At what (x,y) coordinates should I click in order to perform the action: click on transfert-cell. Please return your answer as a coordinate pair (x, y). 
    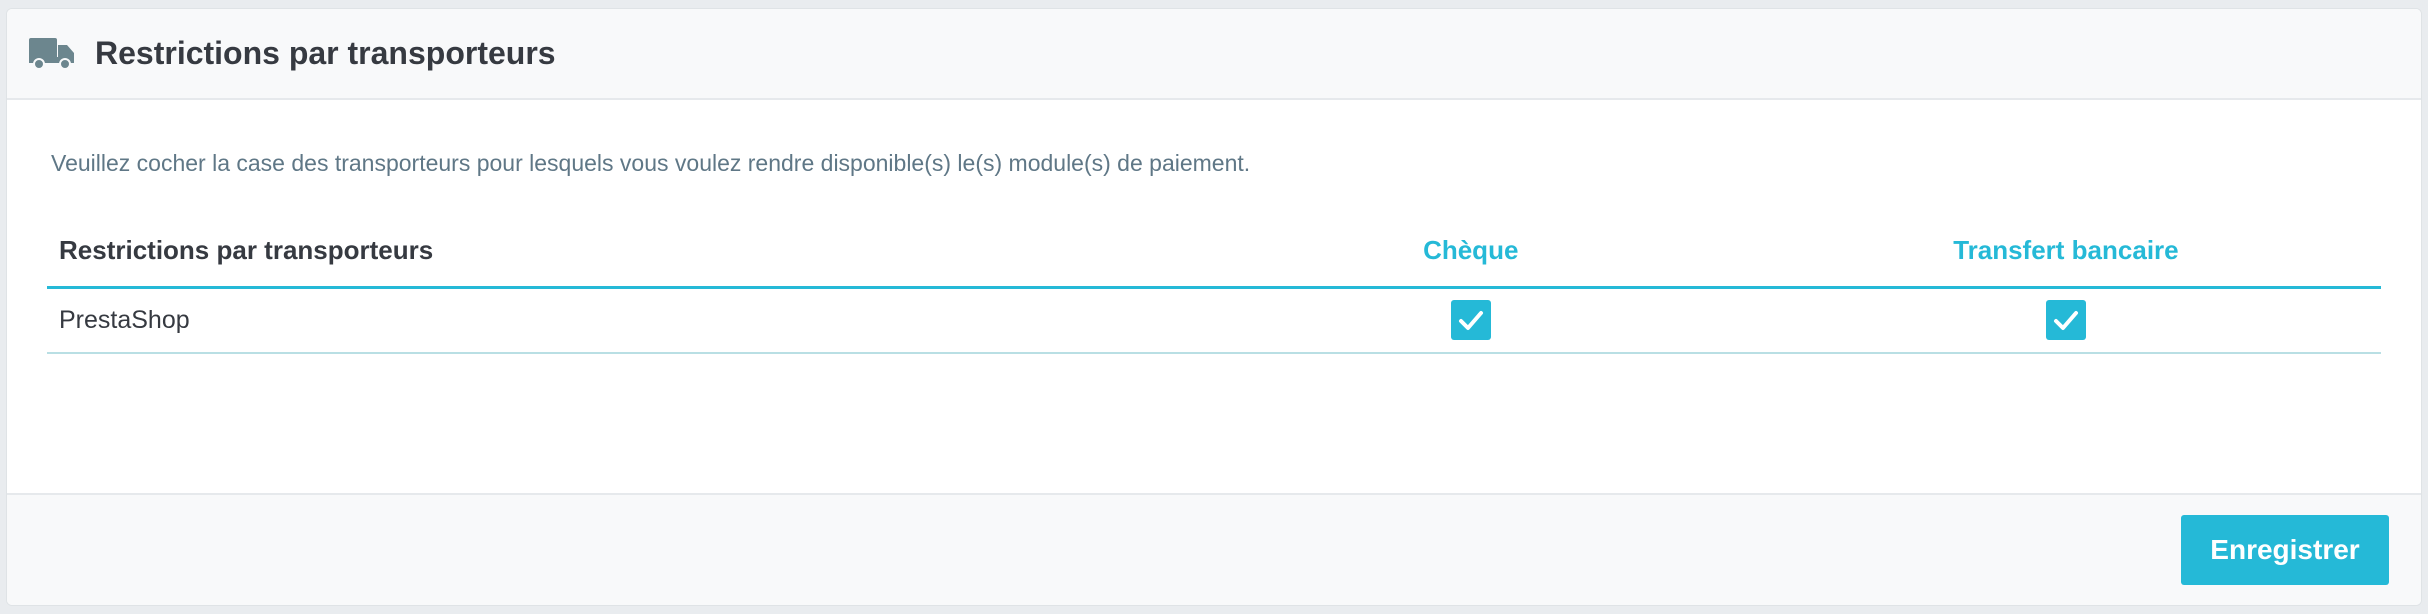
    Looking at the image, I should click on (2065, 320).